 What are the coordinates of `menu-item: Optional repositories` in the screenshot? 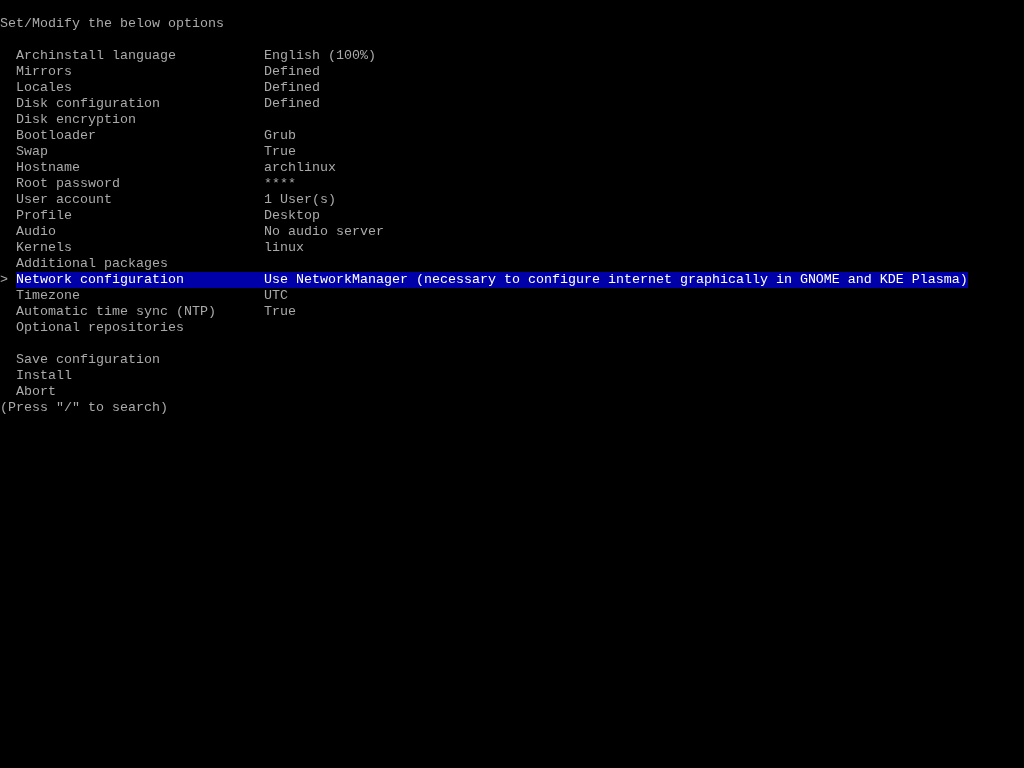 It's located at (100, 328).